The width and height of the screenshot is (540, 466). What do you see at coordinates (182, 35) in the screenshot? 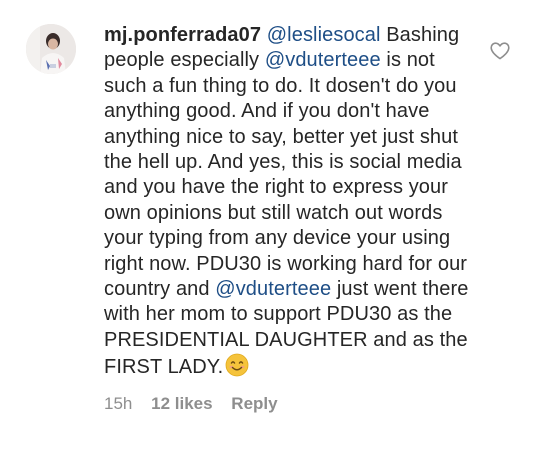
I see `comment-username: mj.ponferrada07` at bounding box center [182, 35].